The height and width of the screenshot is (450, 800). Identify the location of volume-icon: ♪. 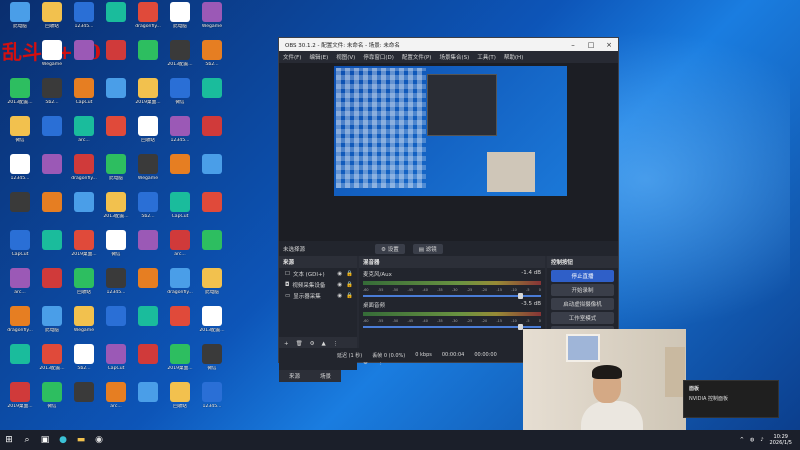
(761, 440).